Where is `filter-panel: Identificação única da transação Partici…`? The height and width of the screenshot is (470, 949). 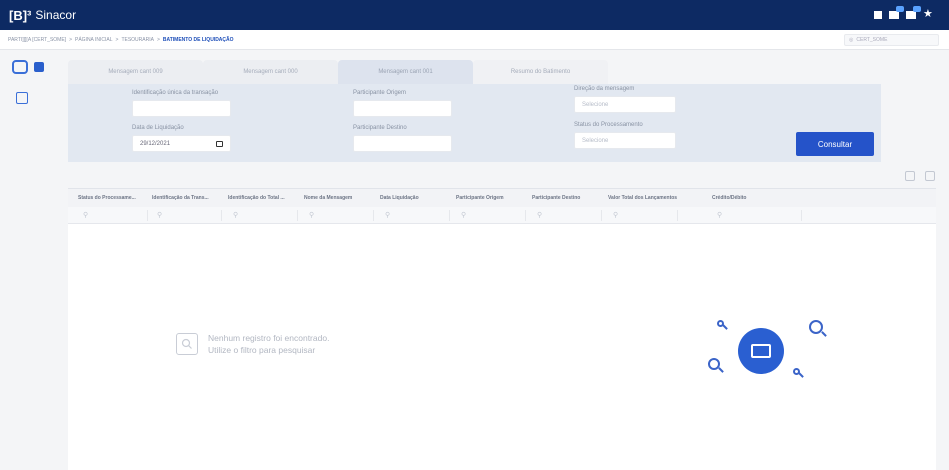 filter-panel: Identificação única da transação Partici… is located at coordinates (474, 123).